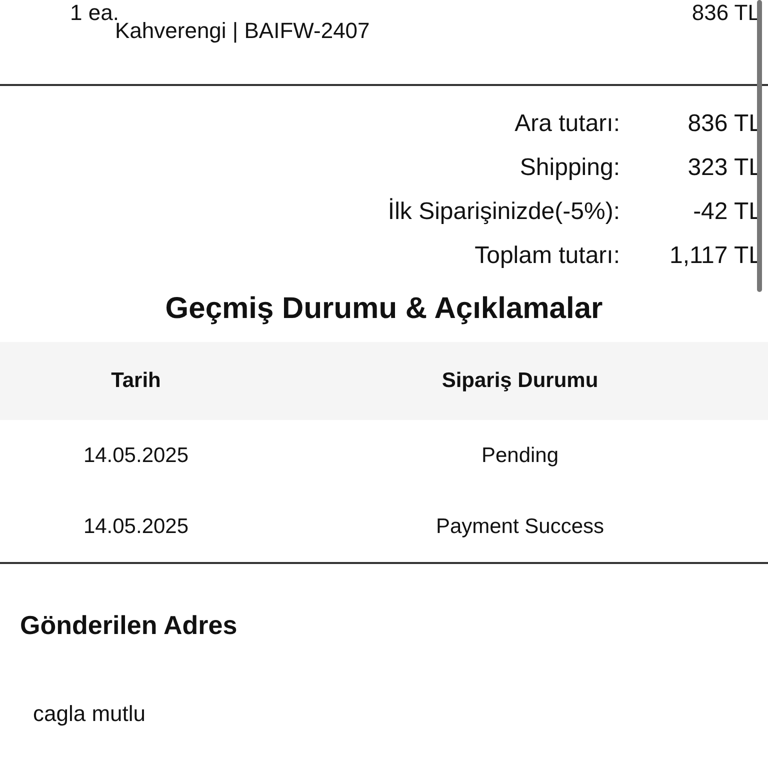  Describe the element at coordinates (520, 527) in the screenshot. I see `table-cell-text: Payment Success` at that location.